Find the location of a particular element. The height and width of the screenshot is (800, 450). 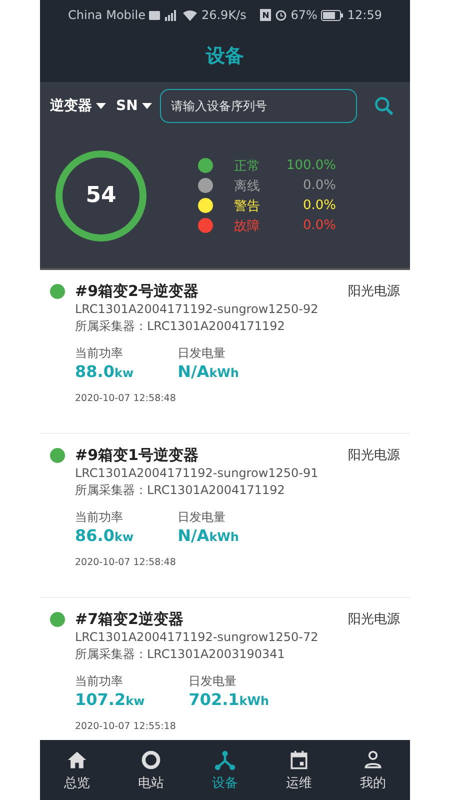

nfc-icon is located at coordinates (265, 15).